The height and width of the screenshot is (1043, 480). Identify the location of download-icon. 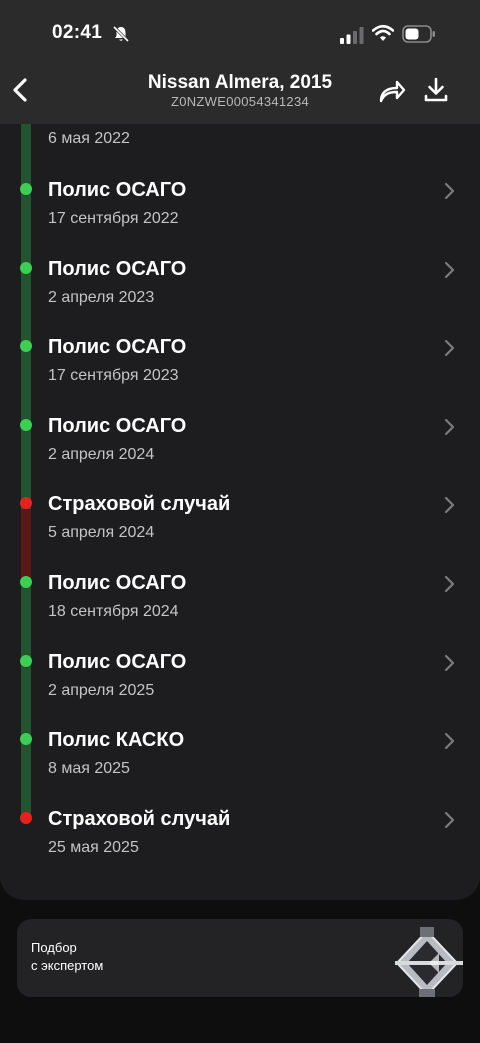
(436, 90).